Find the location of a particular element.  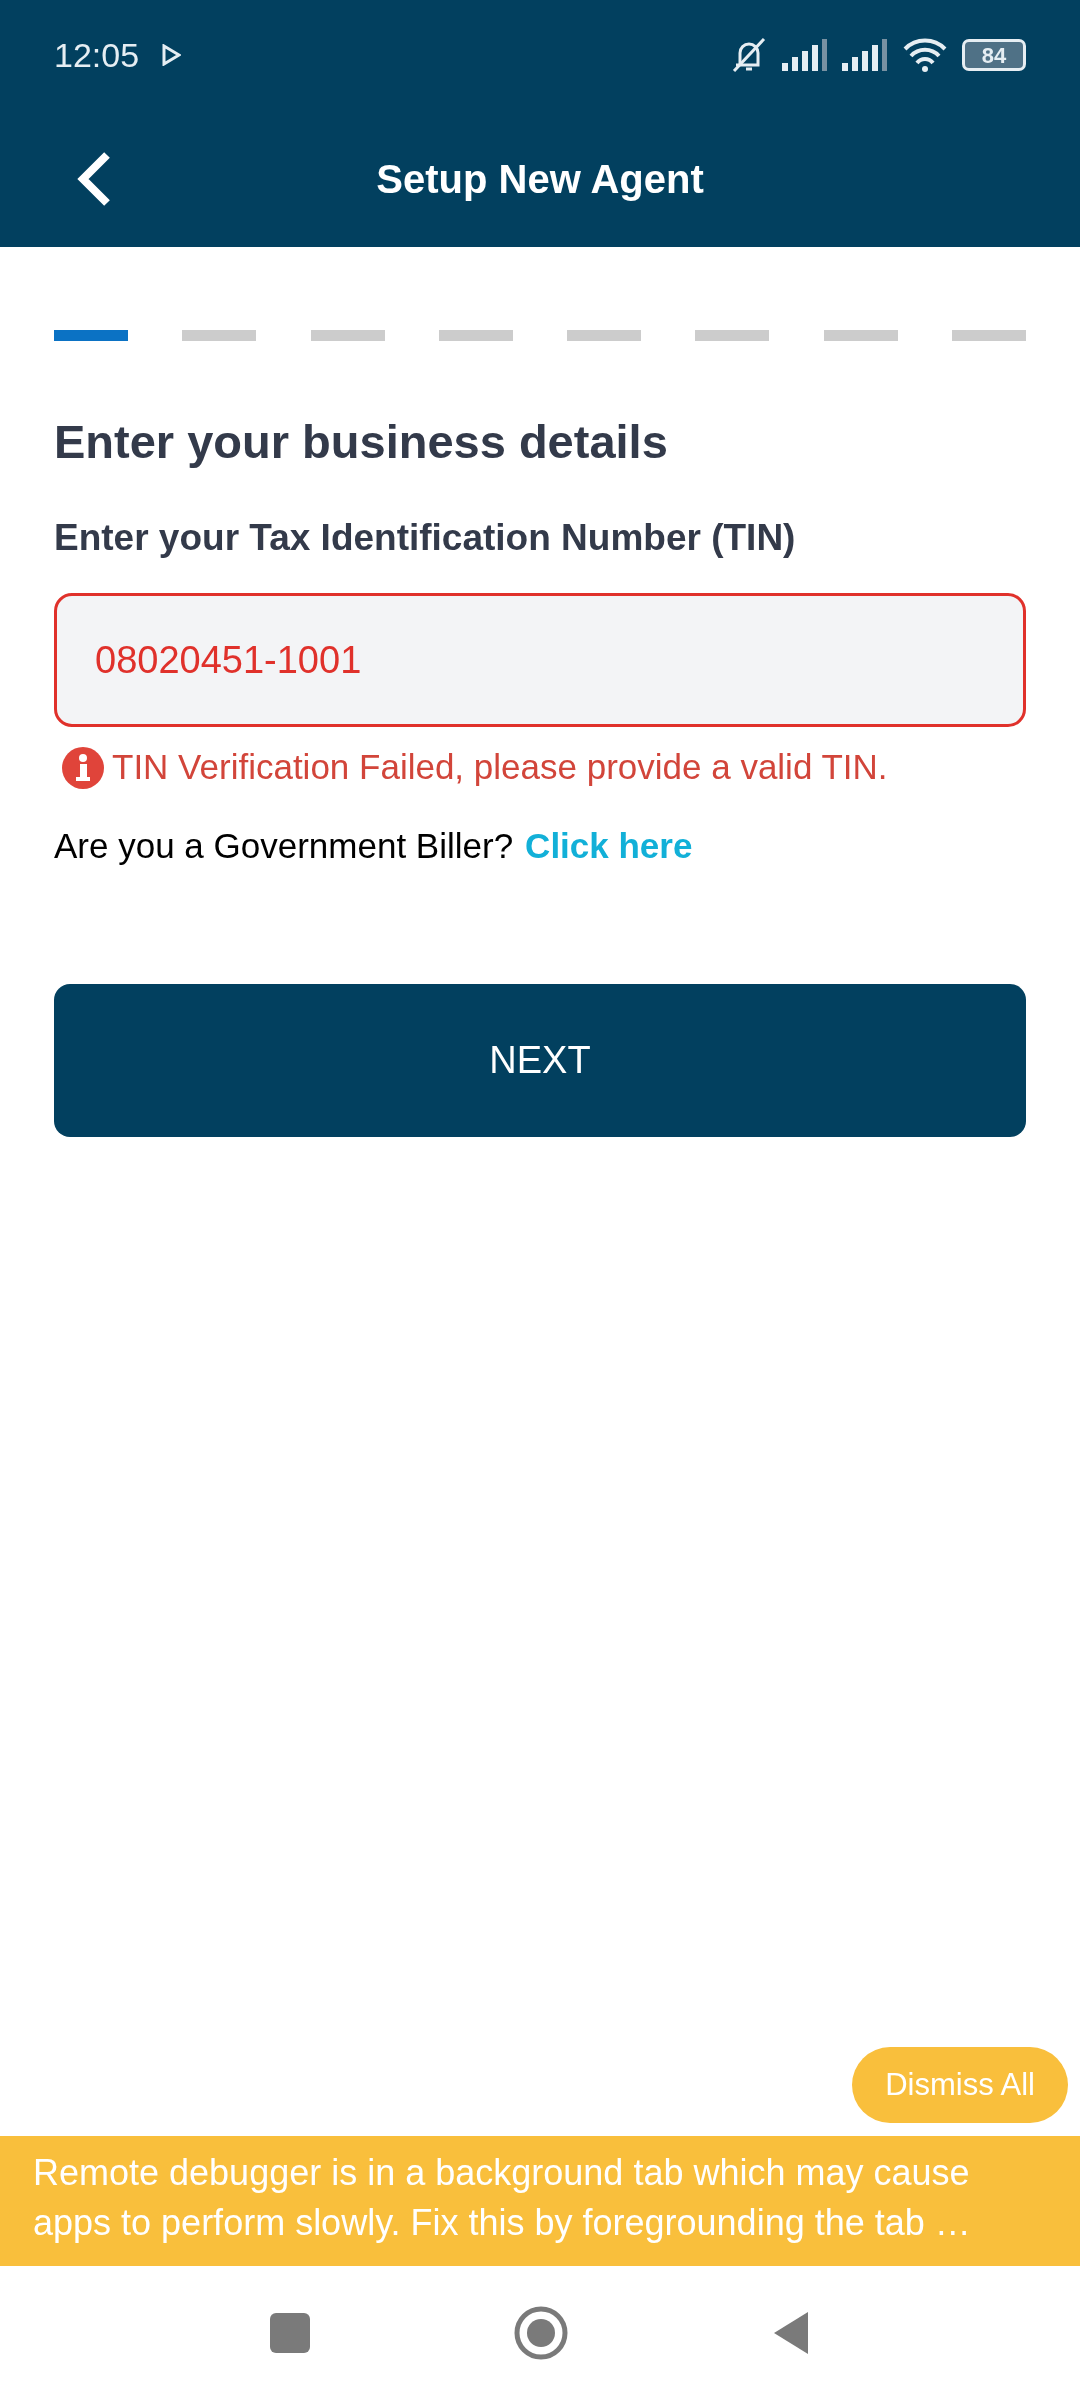

next-button: NEXT is located at coordinates (540, 1061).